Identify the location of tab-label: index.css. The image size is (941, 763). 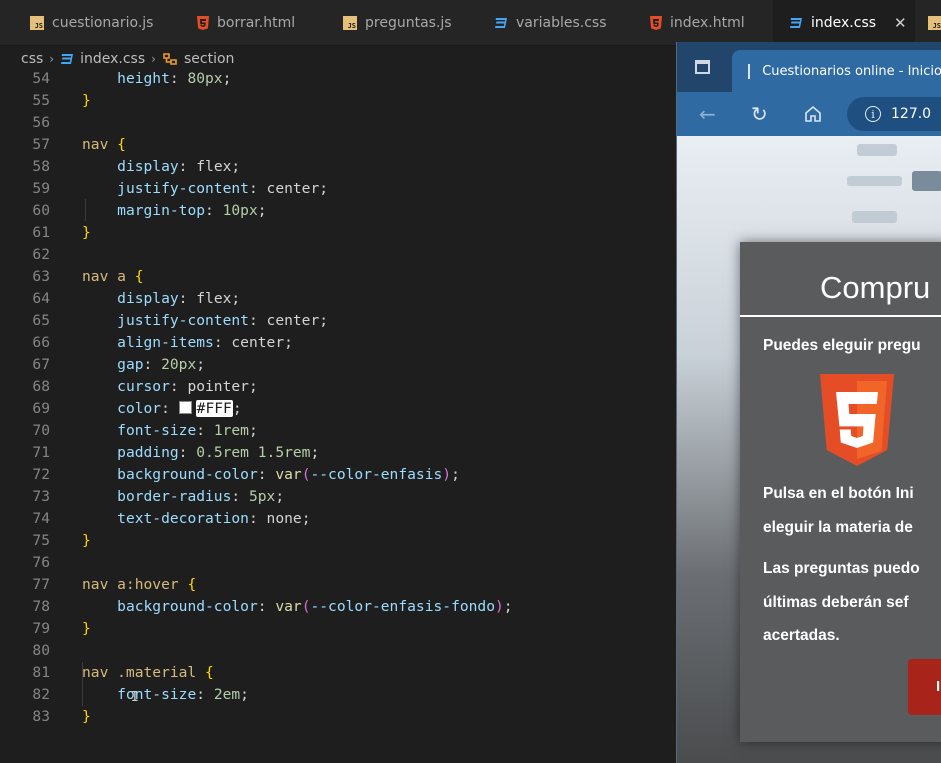
(844, 23).